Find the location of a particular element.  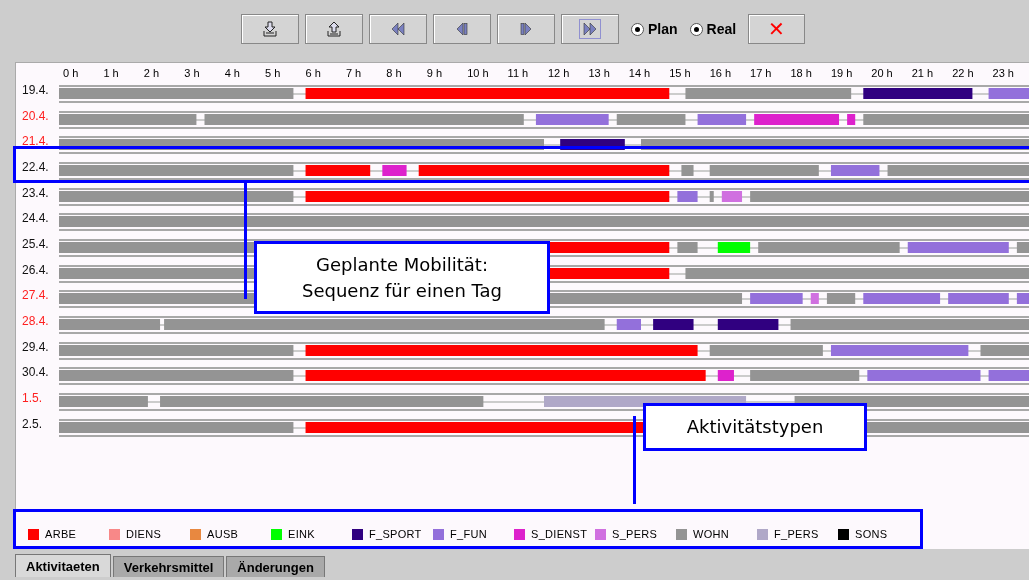

tray-upload-button is located at coordinates (334, 29).